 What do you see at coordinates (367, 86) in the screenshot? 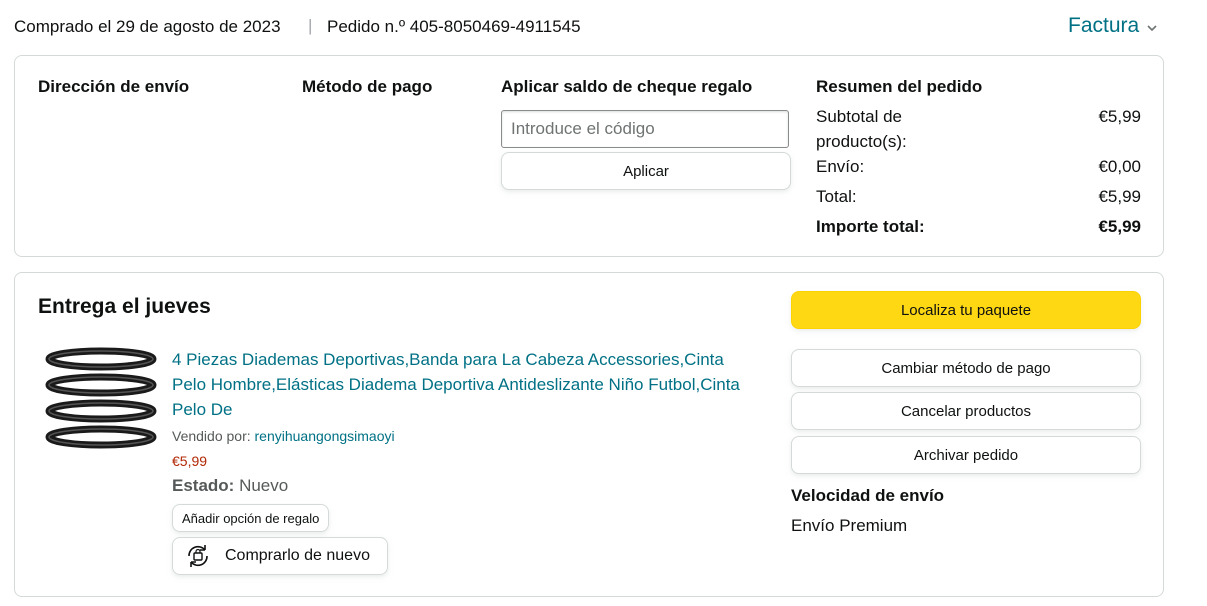
I see `payment-method-heading: Método de pago` at bounding box center [367, 86].